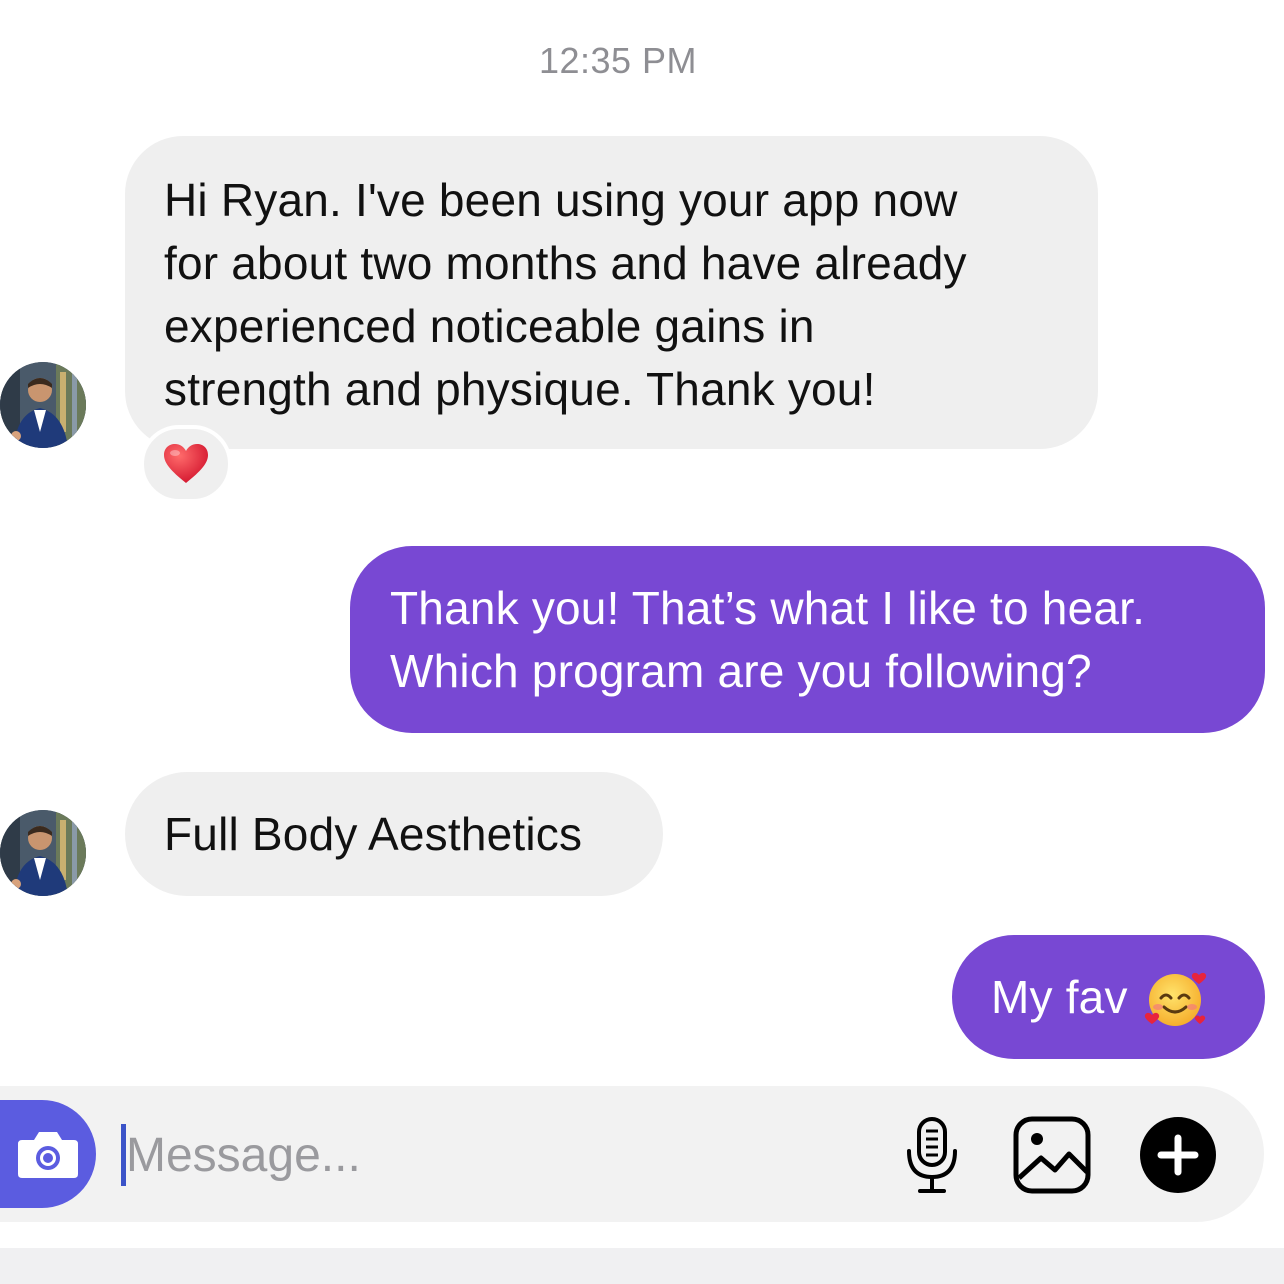 This screenshot has width=1284, height=1284. I want to click on red-heart-icon, so click(186, 463).